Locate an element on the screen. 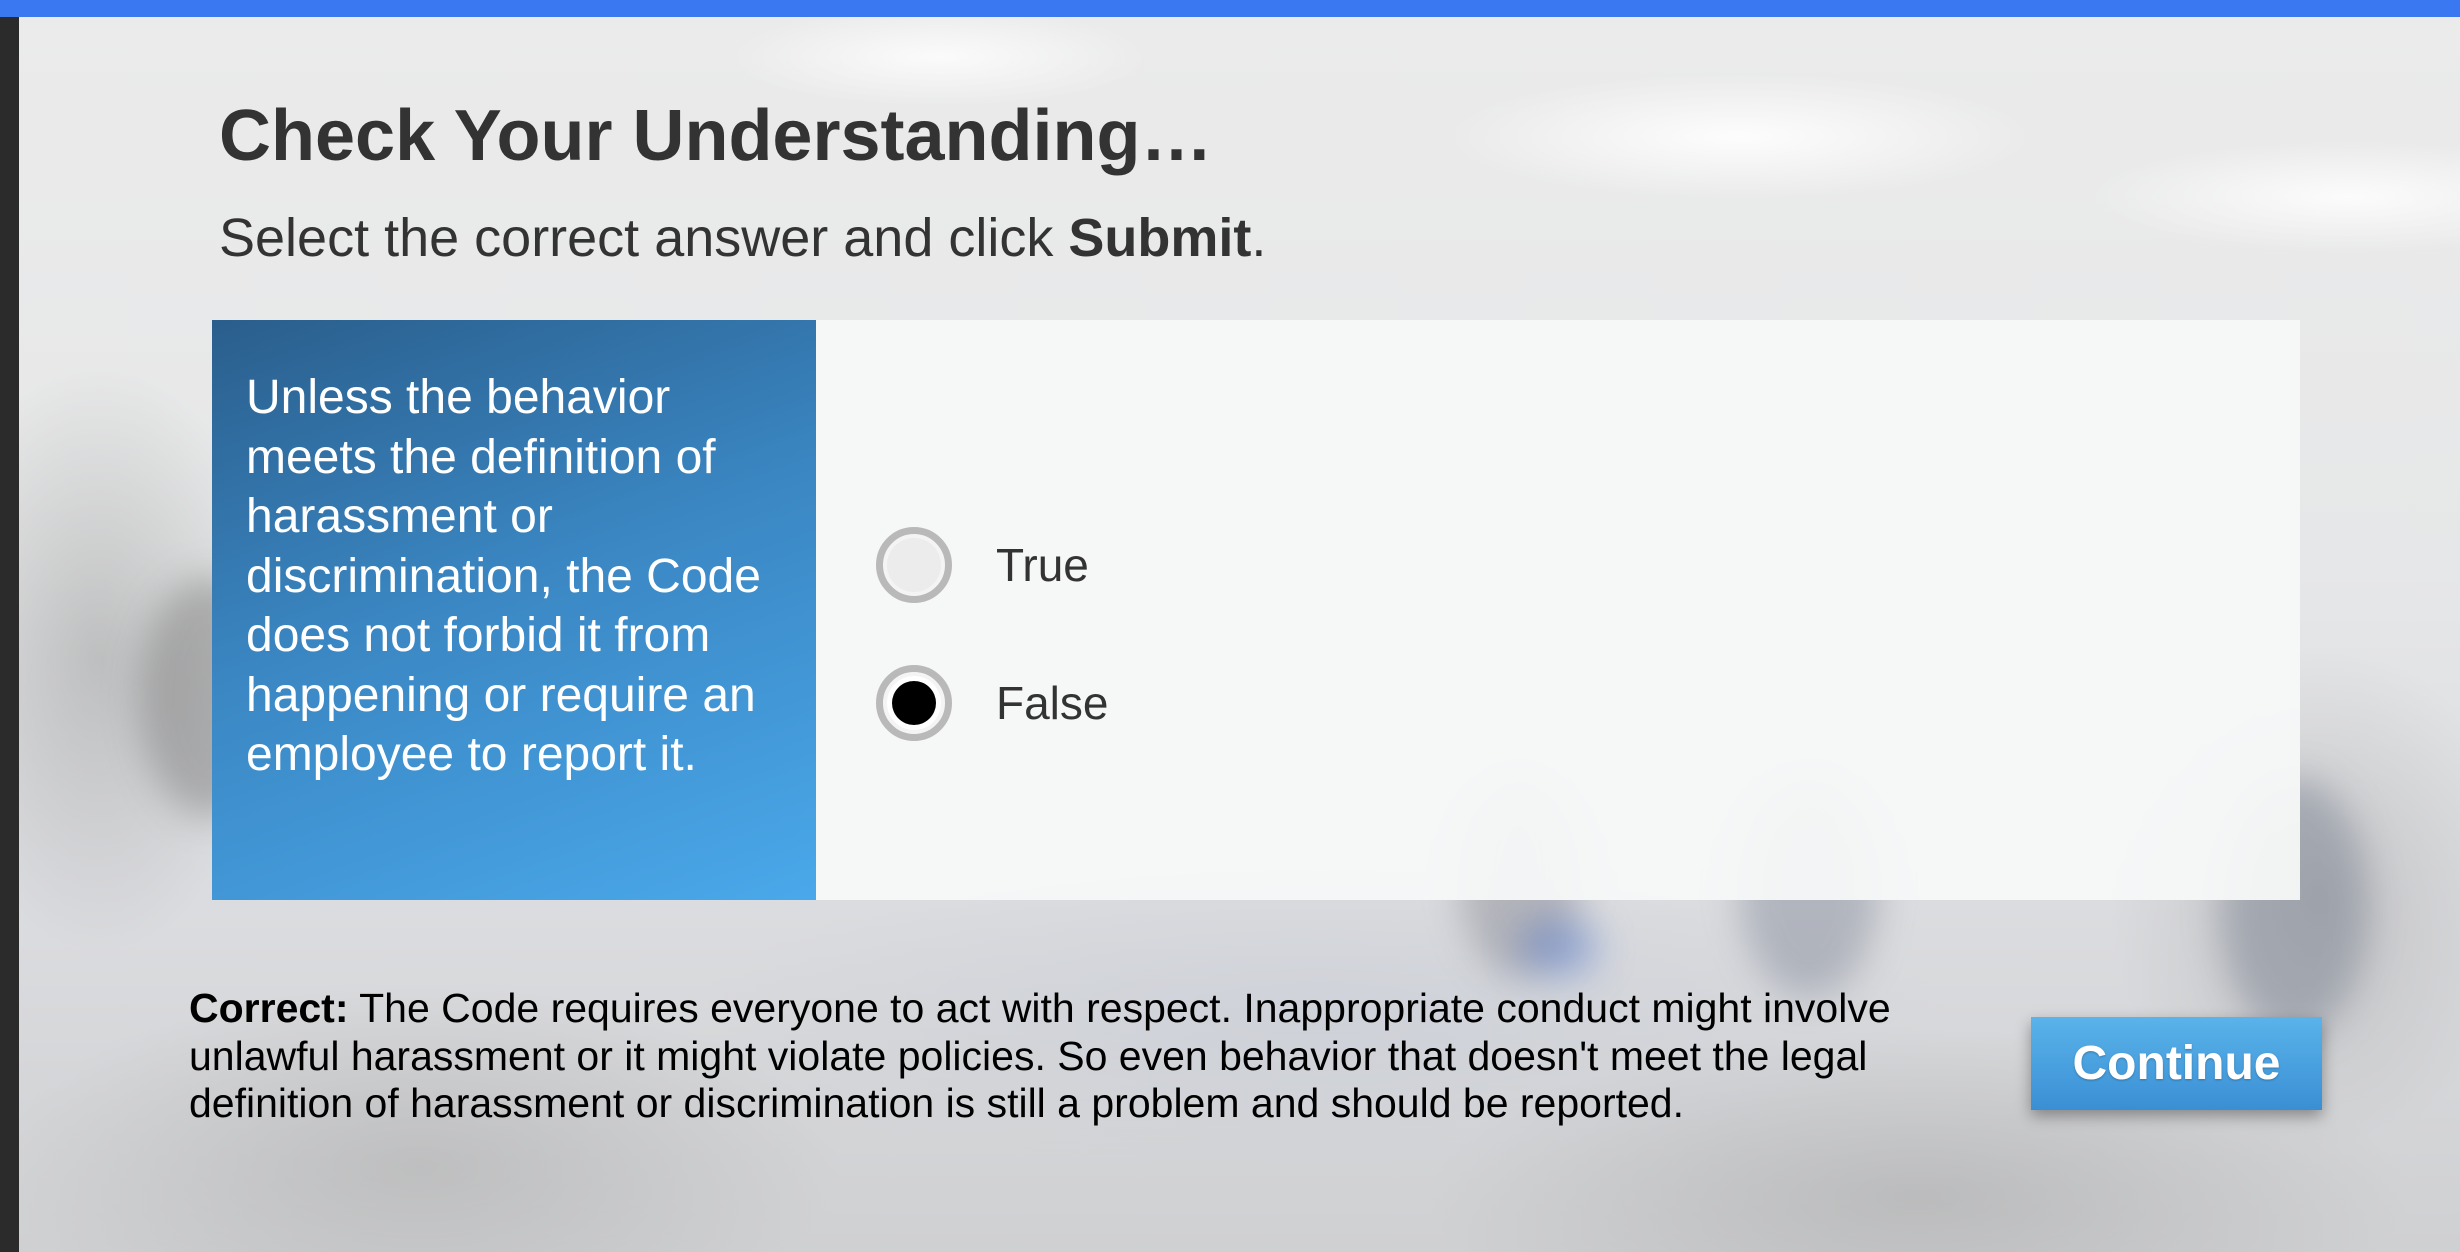 The width and height of the screenshot is (2460, 1252). instruction-suffix: . is located at coordinates (1259, 238).